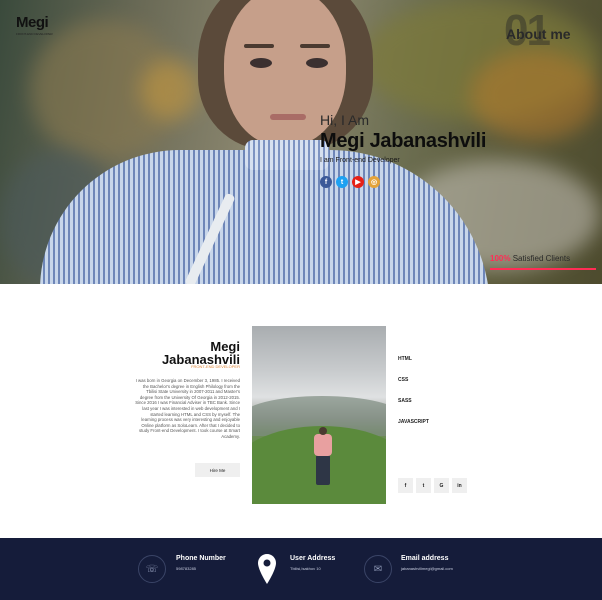 This screenshot has width=602, height=600. I want to click on location-pin-icon, so click(267, 569).